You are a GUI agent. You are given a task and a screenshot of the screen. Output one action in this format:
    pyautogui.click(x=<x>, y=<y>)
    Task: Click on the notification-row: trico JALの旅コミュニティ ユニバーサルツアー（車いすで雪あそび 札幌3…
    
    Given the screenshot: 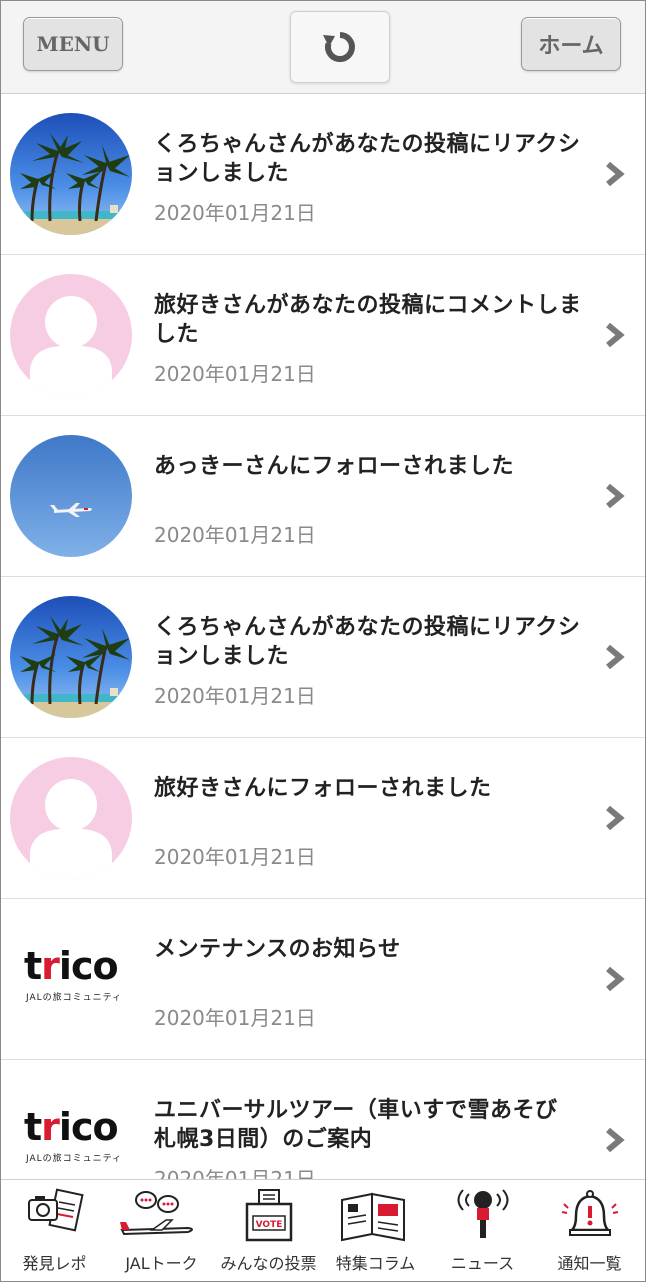 What is the action you would take?
    pyautogui.click(x=323, y=1119)
    